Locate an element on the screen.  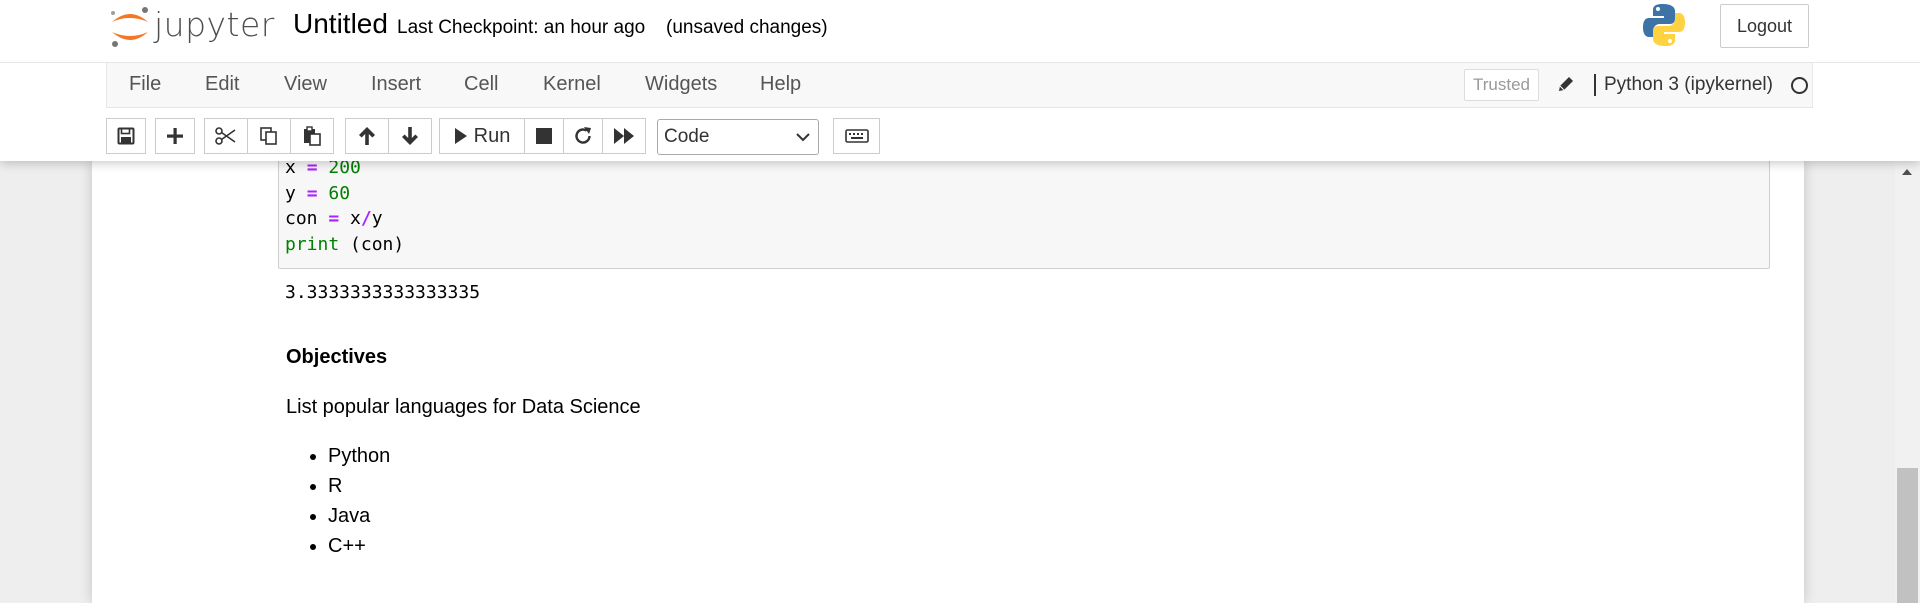
code-cell-input is located at coordinates (1024, 215).